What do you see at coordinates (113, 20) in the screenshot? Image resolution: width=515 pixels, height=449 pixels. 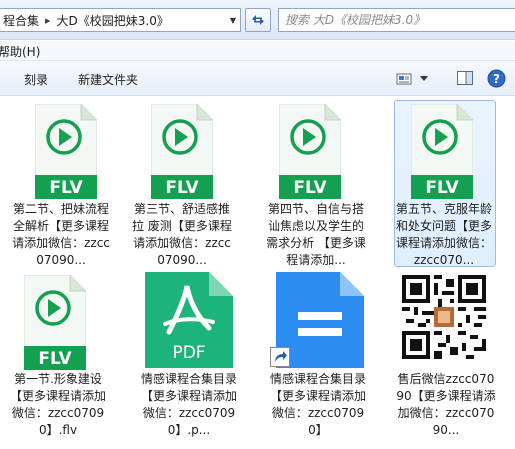 I see `breadcrumb-current: 大D《校园把妹3.0》` at bounding box center [113, 20].